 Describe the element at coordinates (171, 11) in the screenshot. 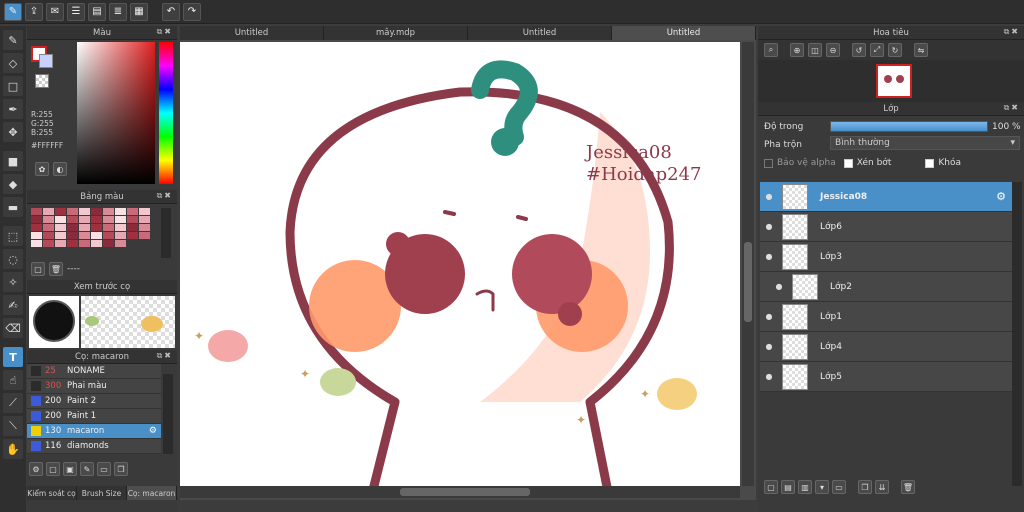

I see `undo-icon: ↶` at that location.